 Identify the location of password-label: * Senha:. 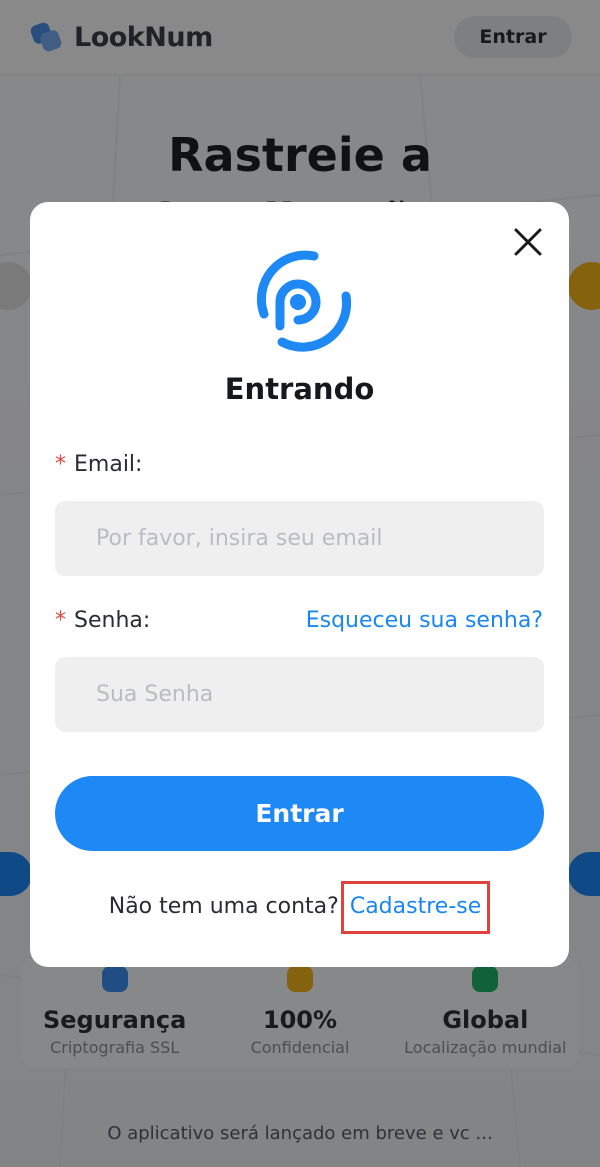
(102, 620).